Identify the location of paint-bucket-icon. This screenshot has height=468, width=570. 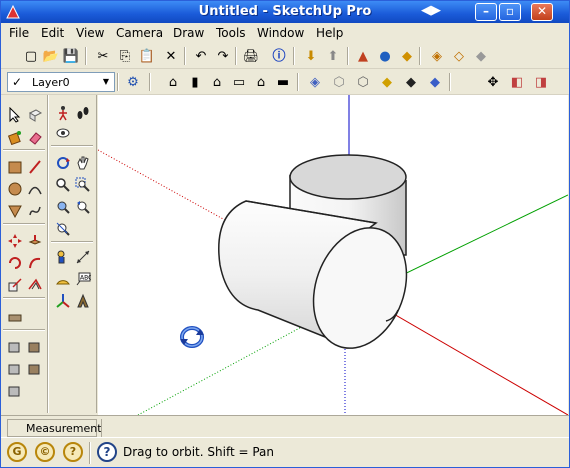
(15, 137).